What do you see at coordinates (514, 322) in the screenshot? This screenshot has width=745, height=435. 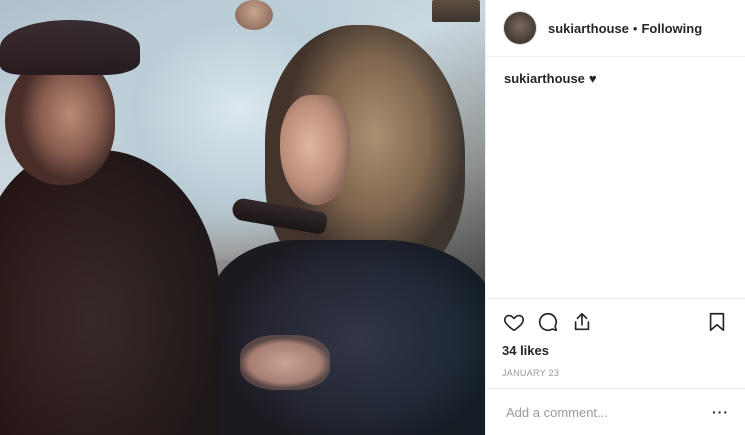 I see `heart-outline-icon` at bounding box center [514, 322].